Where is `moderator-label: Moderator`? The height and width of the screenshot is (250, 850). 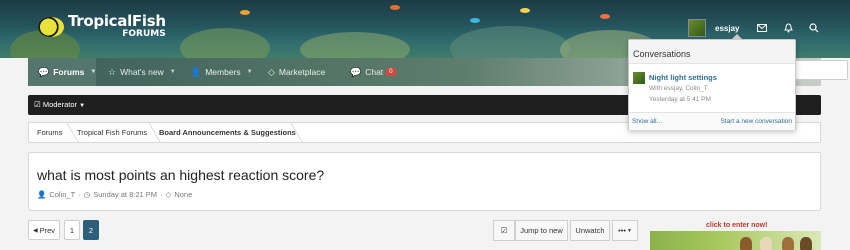
moderator-label: Moderator is located at coordinates (60, 104).